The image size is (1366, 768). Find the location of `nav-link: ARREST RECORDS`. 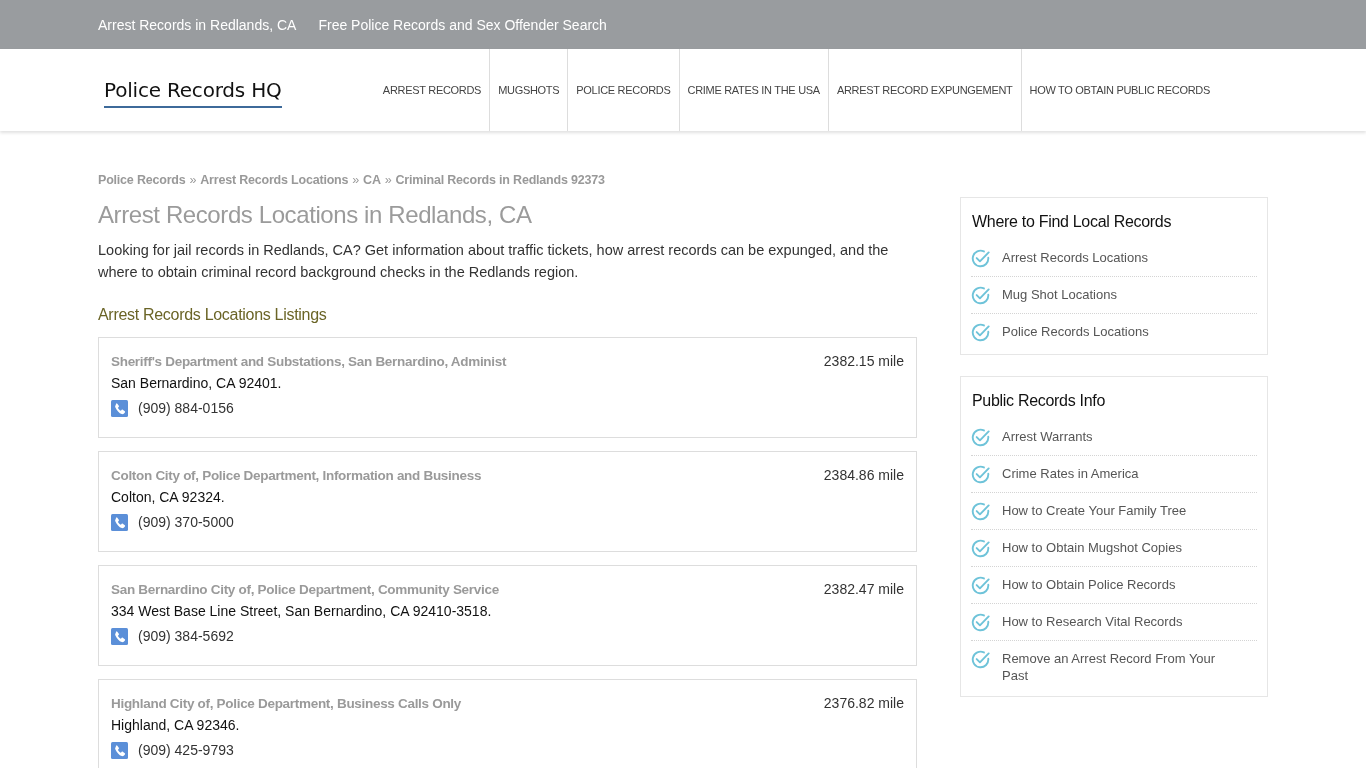

nav-link: ARREST RECORDS is located at coordinates (432, 90).